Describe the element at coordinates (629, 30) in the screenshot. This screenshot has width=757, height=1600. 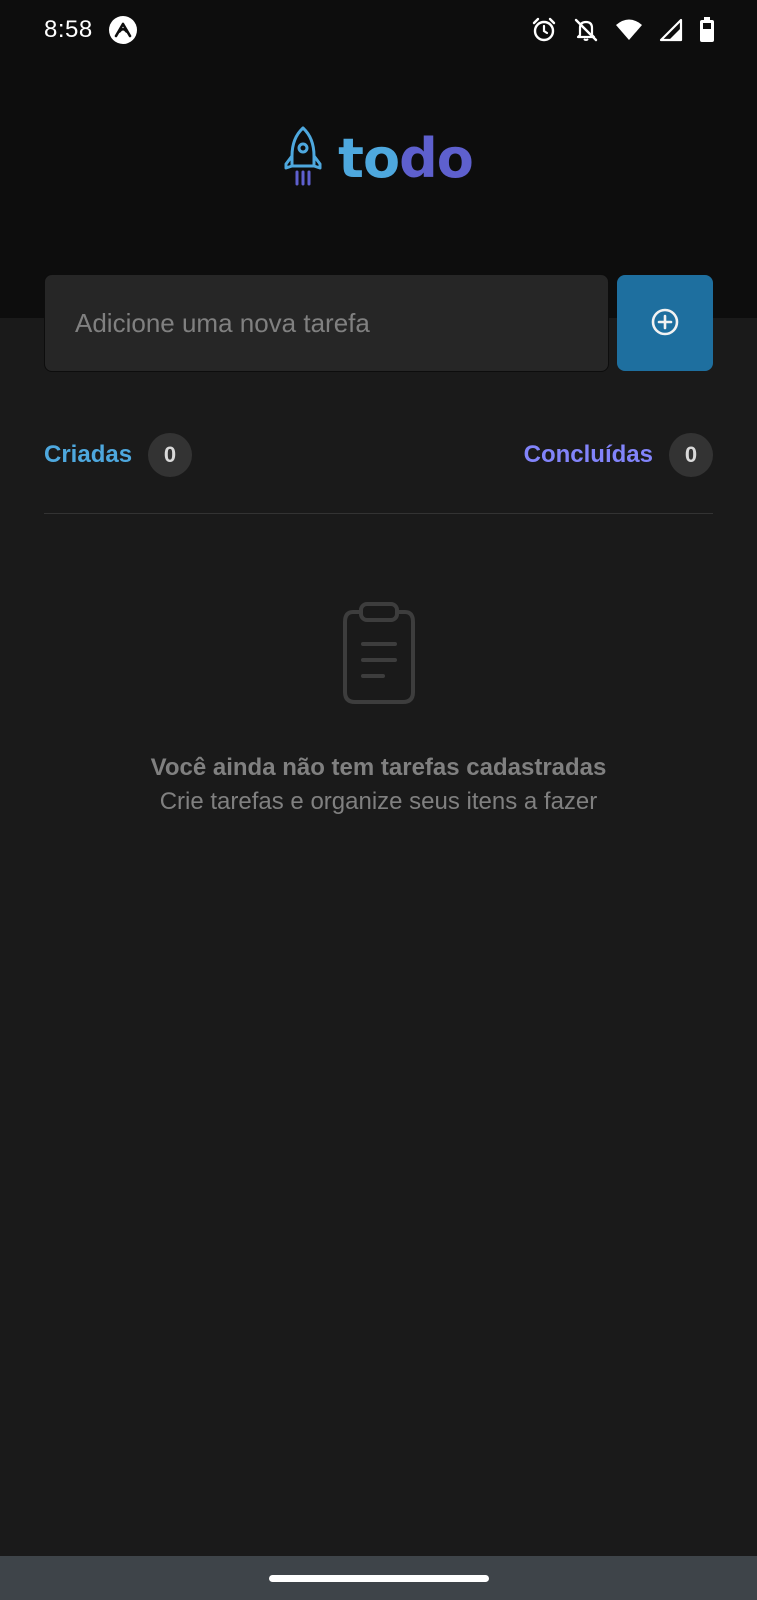
I see `wifi-icon` at that location.